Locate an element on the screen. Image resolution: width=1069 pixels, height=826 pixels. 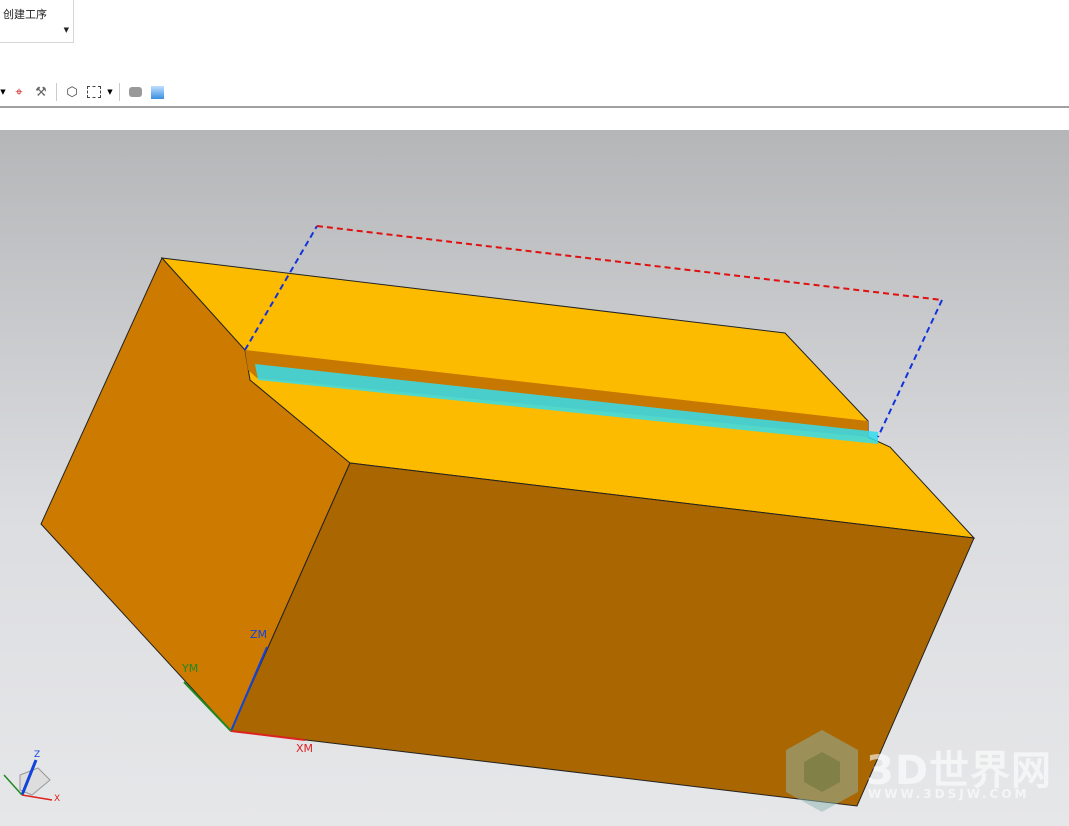
triad-x-label: X is located at coordinates (57, 799).